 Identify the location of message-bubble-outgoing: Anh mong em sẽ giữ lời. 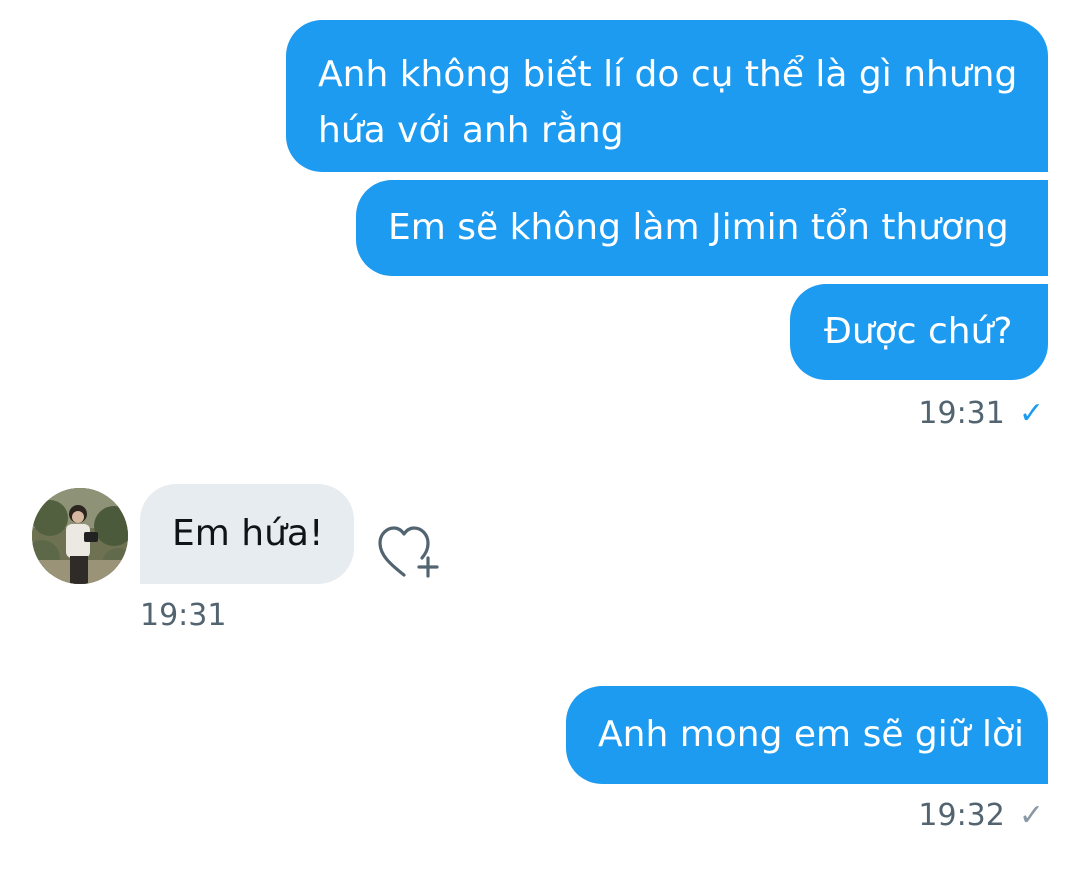
(807, 735).